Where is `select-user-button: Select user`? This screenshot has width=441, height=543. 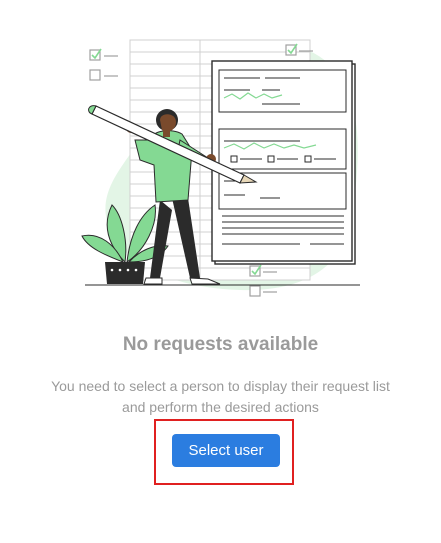 select-user-button: Select user is located at coordinates (226, 450).